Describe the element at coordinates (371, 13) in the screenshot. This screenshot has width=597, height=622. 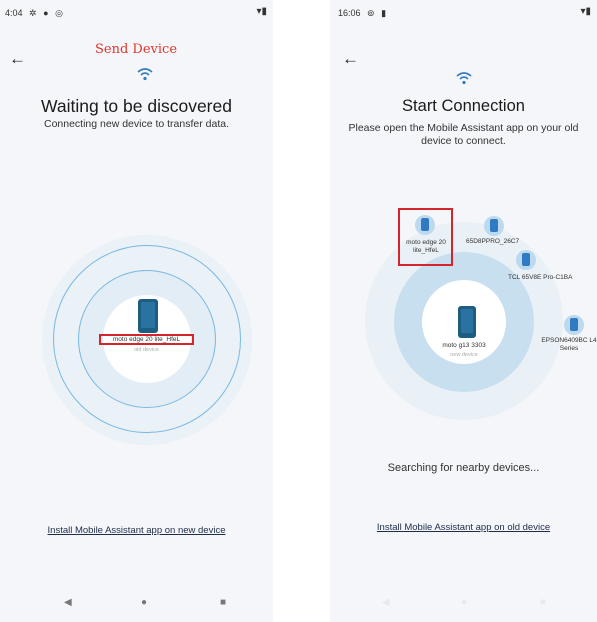
I see `sync-icon: ⊚` at that location.